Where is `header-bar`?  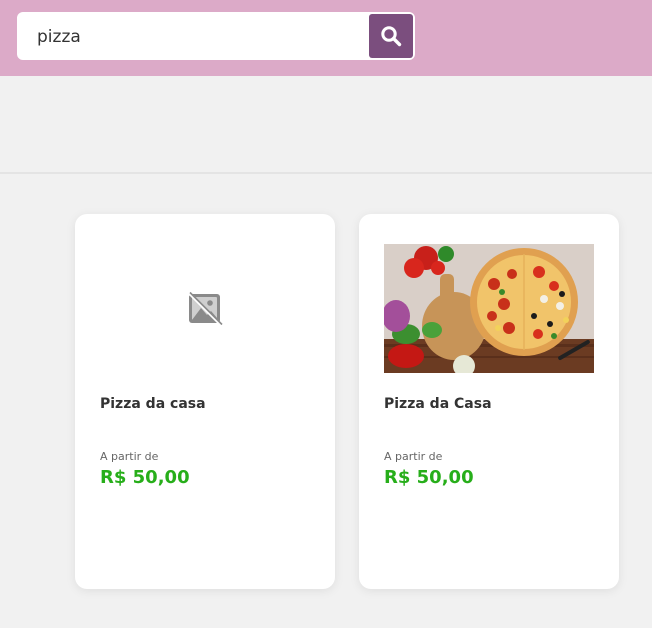 header-bar is located at coordinates (326, 38).